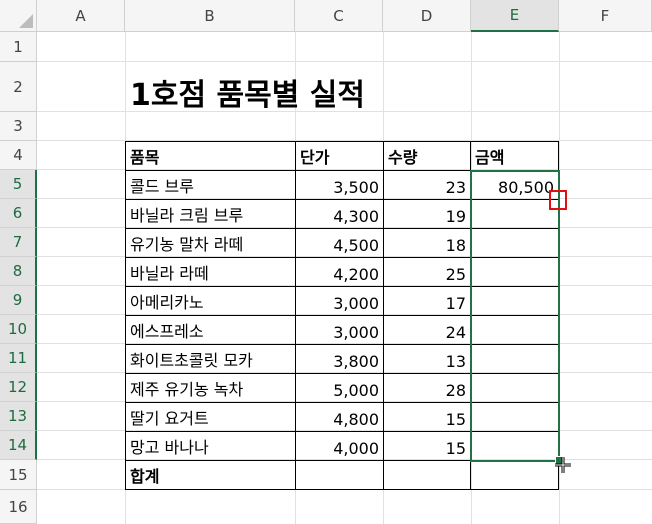 Image resolution: width=652 pixels, height=524 pixels. What do you see at coordinates (427, 213) in the screenshot?
I see `cell-d6: 19` at bounding box center [427, 213].